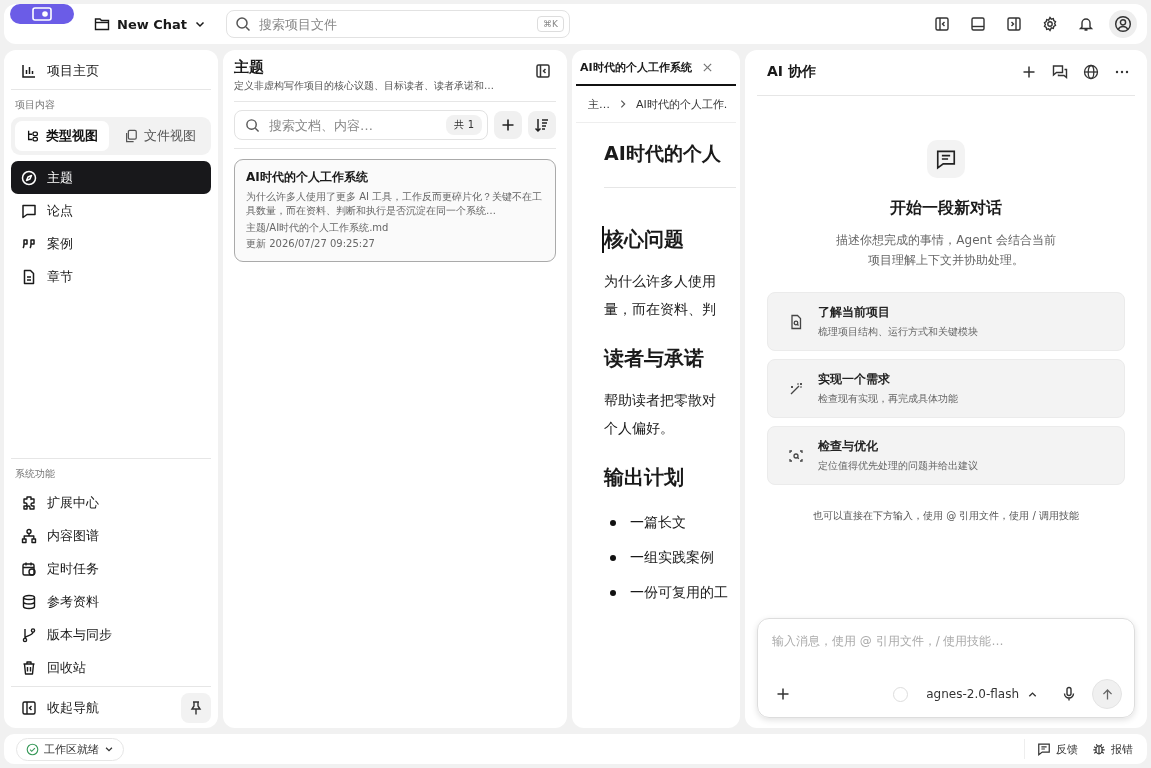  What do you see at coordinates (672, 557) in the screenshot?
I see `list-item: 一组实践案例` at bounding box center [672, 557].